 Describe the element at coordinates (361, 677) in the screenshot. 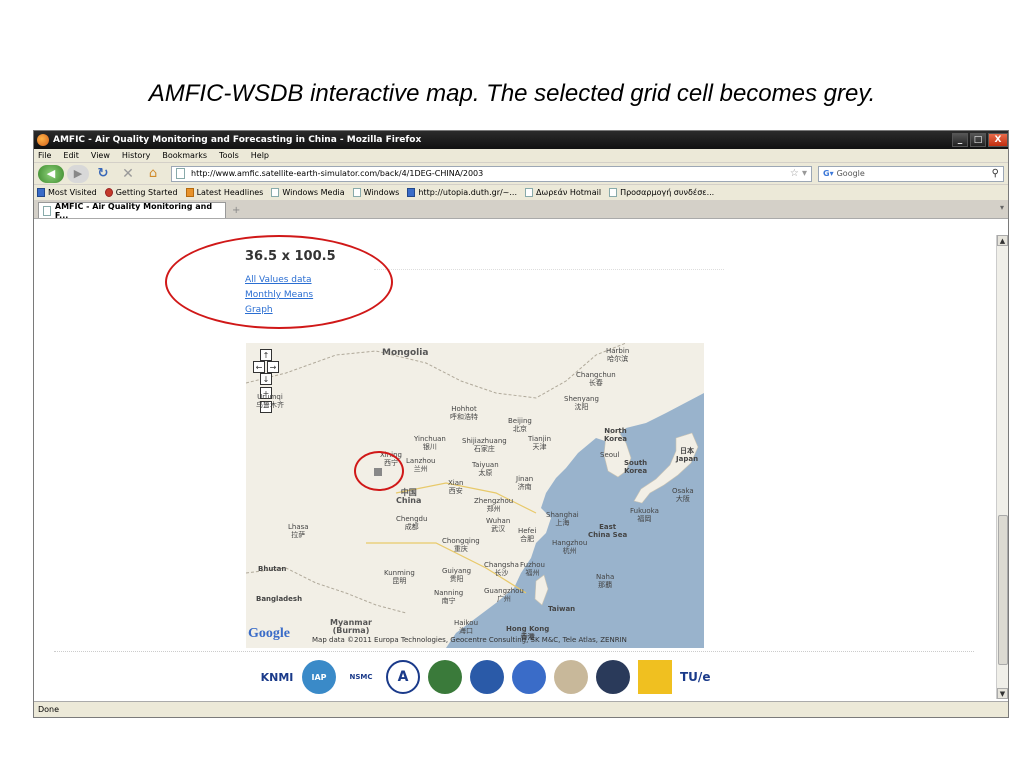

I see `nsmc-logo: NSMC` at that location.